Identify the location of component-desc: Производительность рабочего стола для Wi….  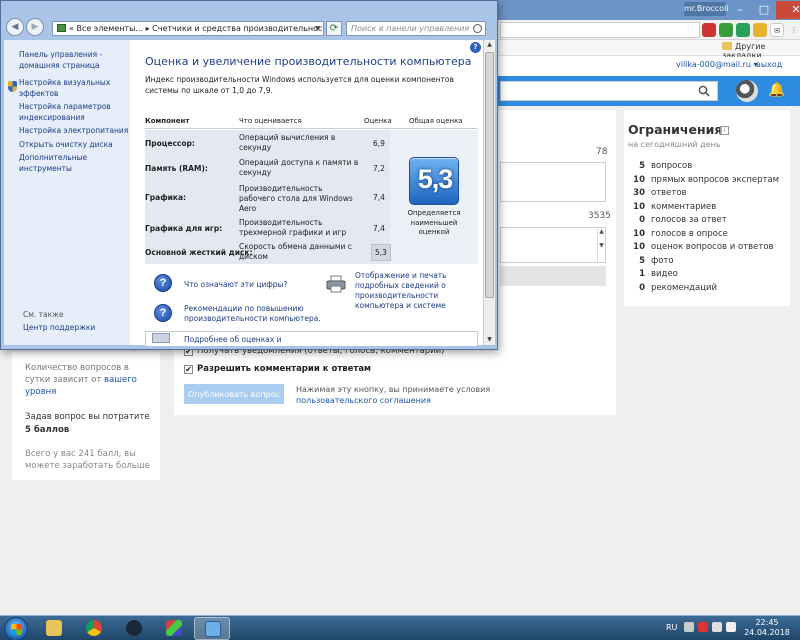
(296, 198).